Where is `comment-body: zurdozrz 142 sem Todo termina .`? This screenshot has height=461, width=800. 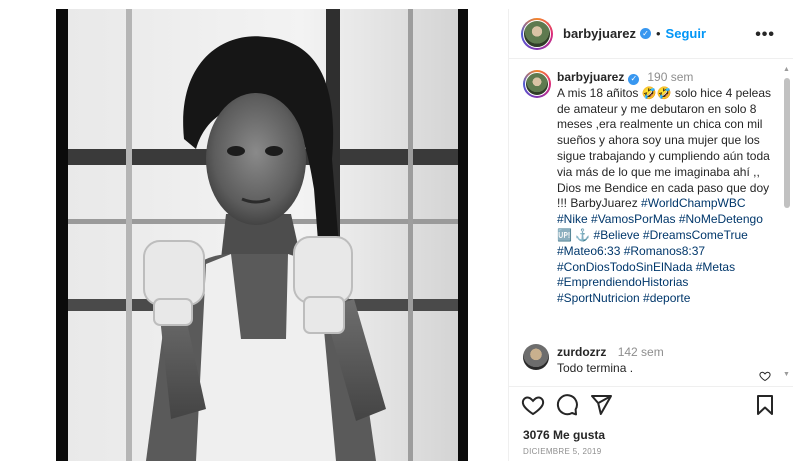
comment-body: zurdozrz 142 sem Todo termina . is located at coordinates (665, 360).